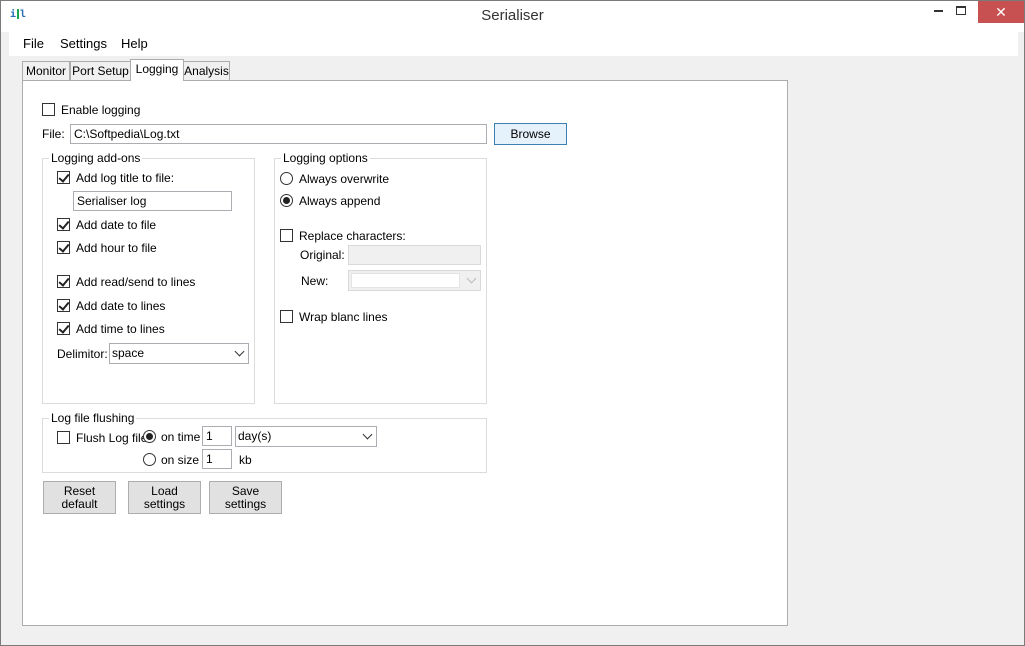 The image size is (1025, 646). Describe the element at coordinates (315, 281) in the screenshot. I see `new-label: New:` at that location.